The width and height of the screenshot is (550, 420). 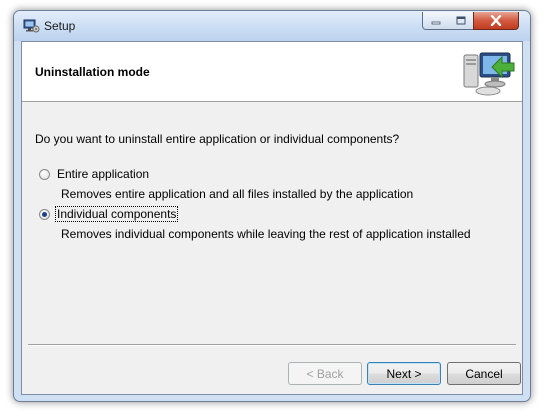 What do you see at coordinates (325, 373) in the screenshot?
I see `back-button: < Back` at bounding box center [325, 373].